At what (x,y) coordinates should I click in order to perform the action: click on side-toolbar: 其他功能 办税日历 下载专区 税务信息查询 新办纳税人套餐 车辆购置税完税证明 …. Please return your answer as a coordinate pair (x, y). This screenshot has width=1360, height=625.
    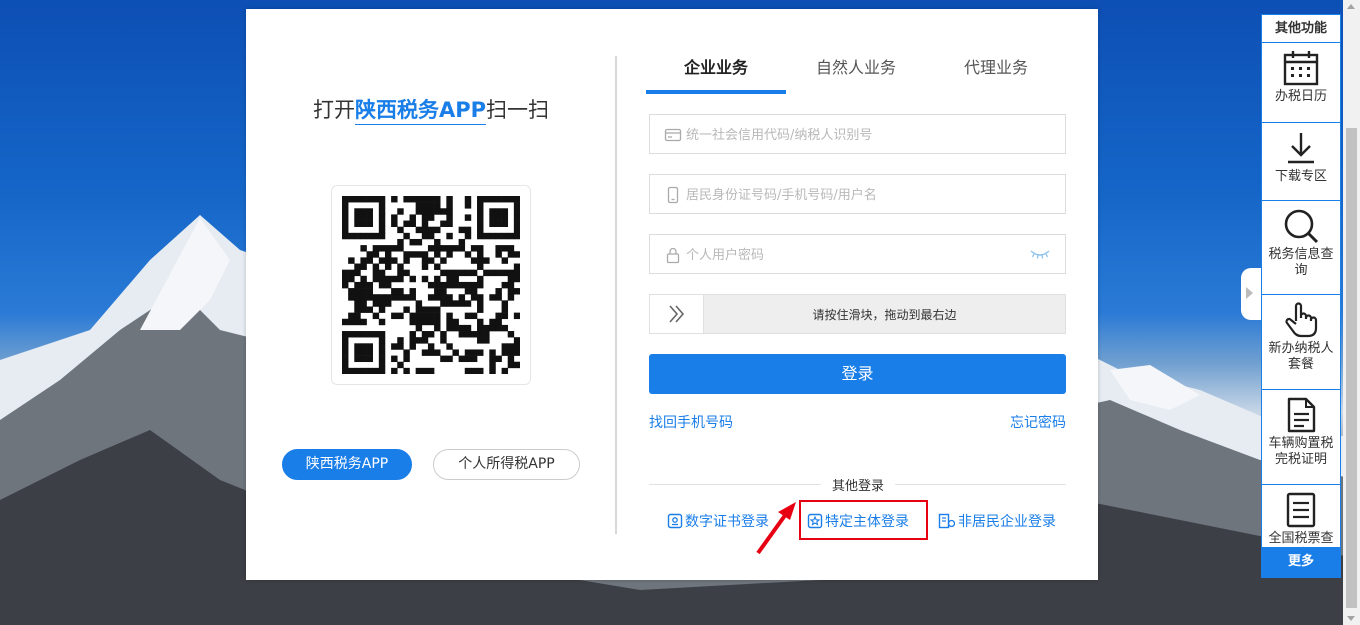
    Looking at the image, I should click on (1301, 296).